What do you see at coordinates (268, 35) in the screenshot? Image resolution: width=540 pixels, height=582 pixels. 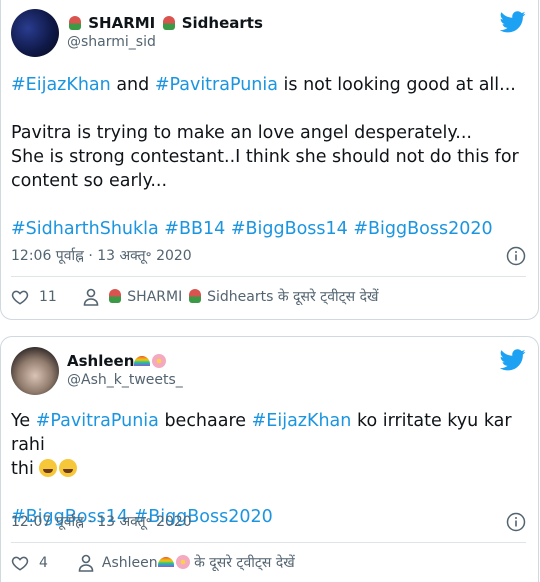 I see `tweet-header: SHARMI Sidhearts @sharmi_sid` at bounding box center [268, 35].